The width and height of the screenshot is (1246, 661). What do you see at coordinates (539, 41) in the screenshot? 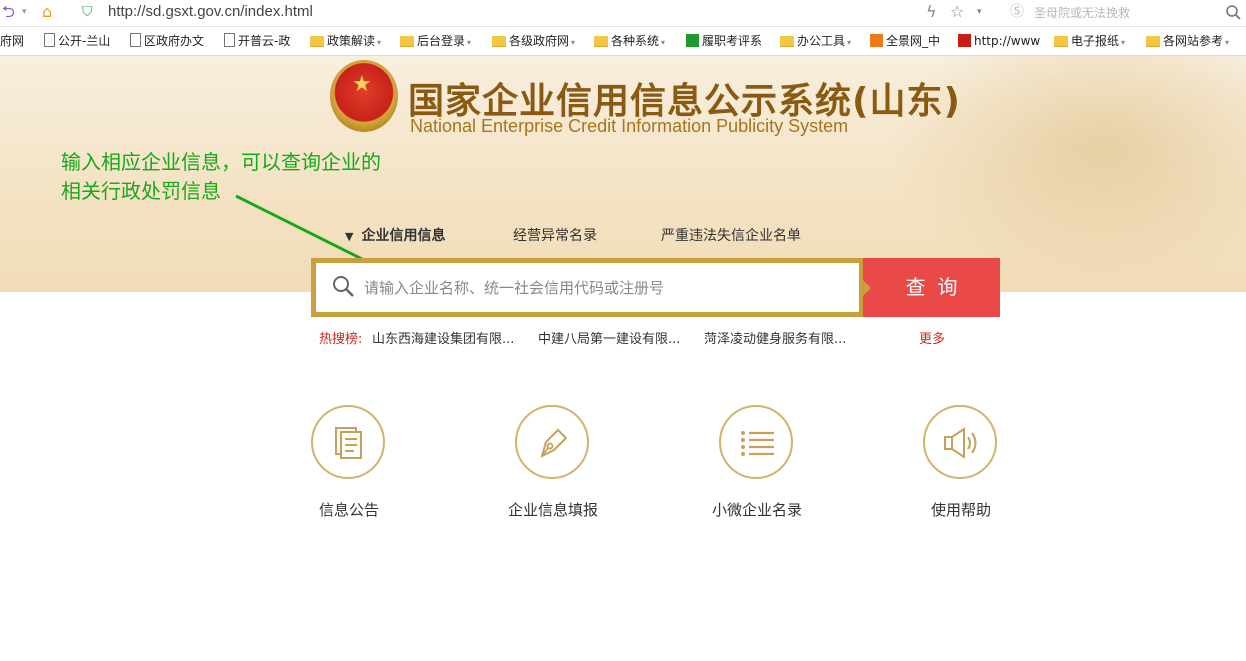
I see `bookmark-label: 各级政府网` at bounding box center [539, 41].